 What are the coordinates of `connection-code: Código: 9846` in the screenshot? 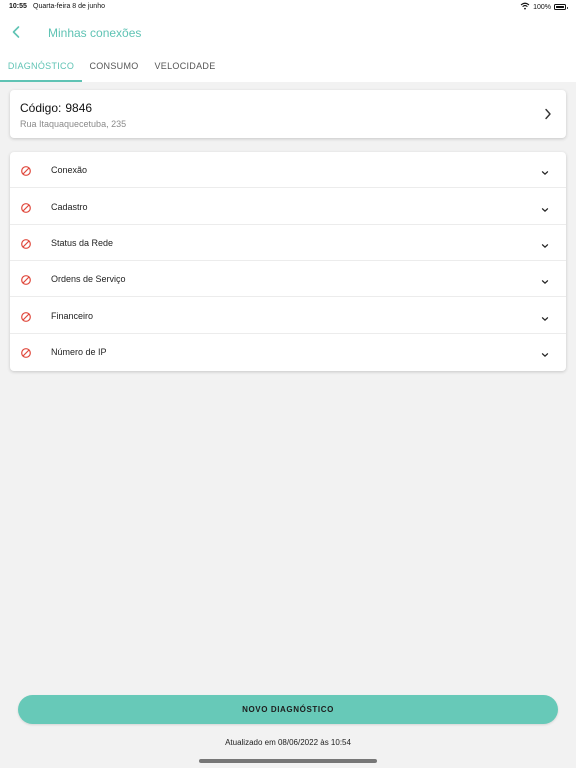 It's located at (56, 108).